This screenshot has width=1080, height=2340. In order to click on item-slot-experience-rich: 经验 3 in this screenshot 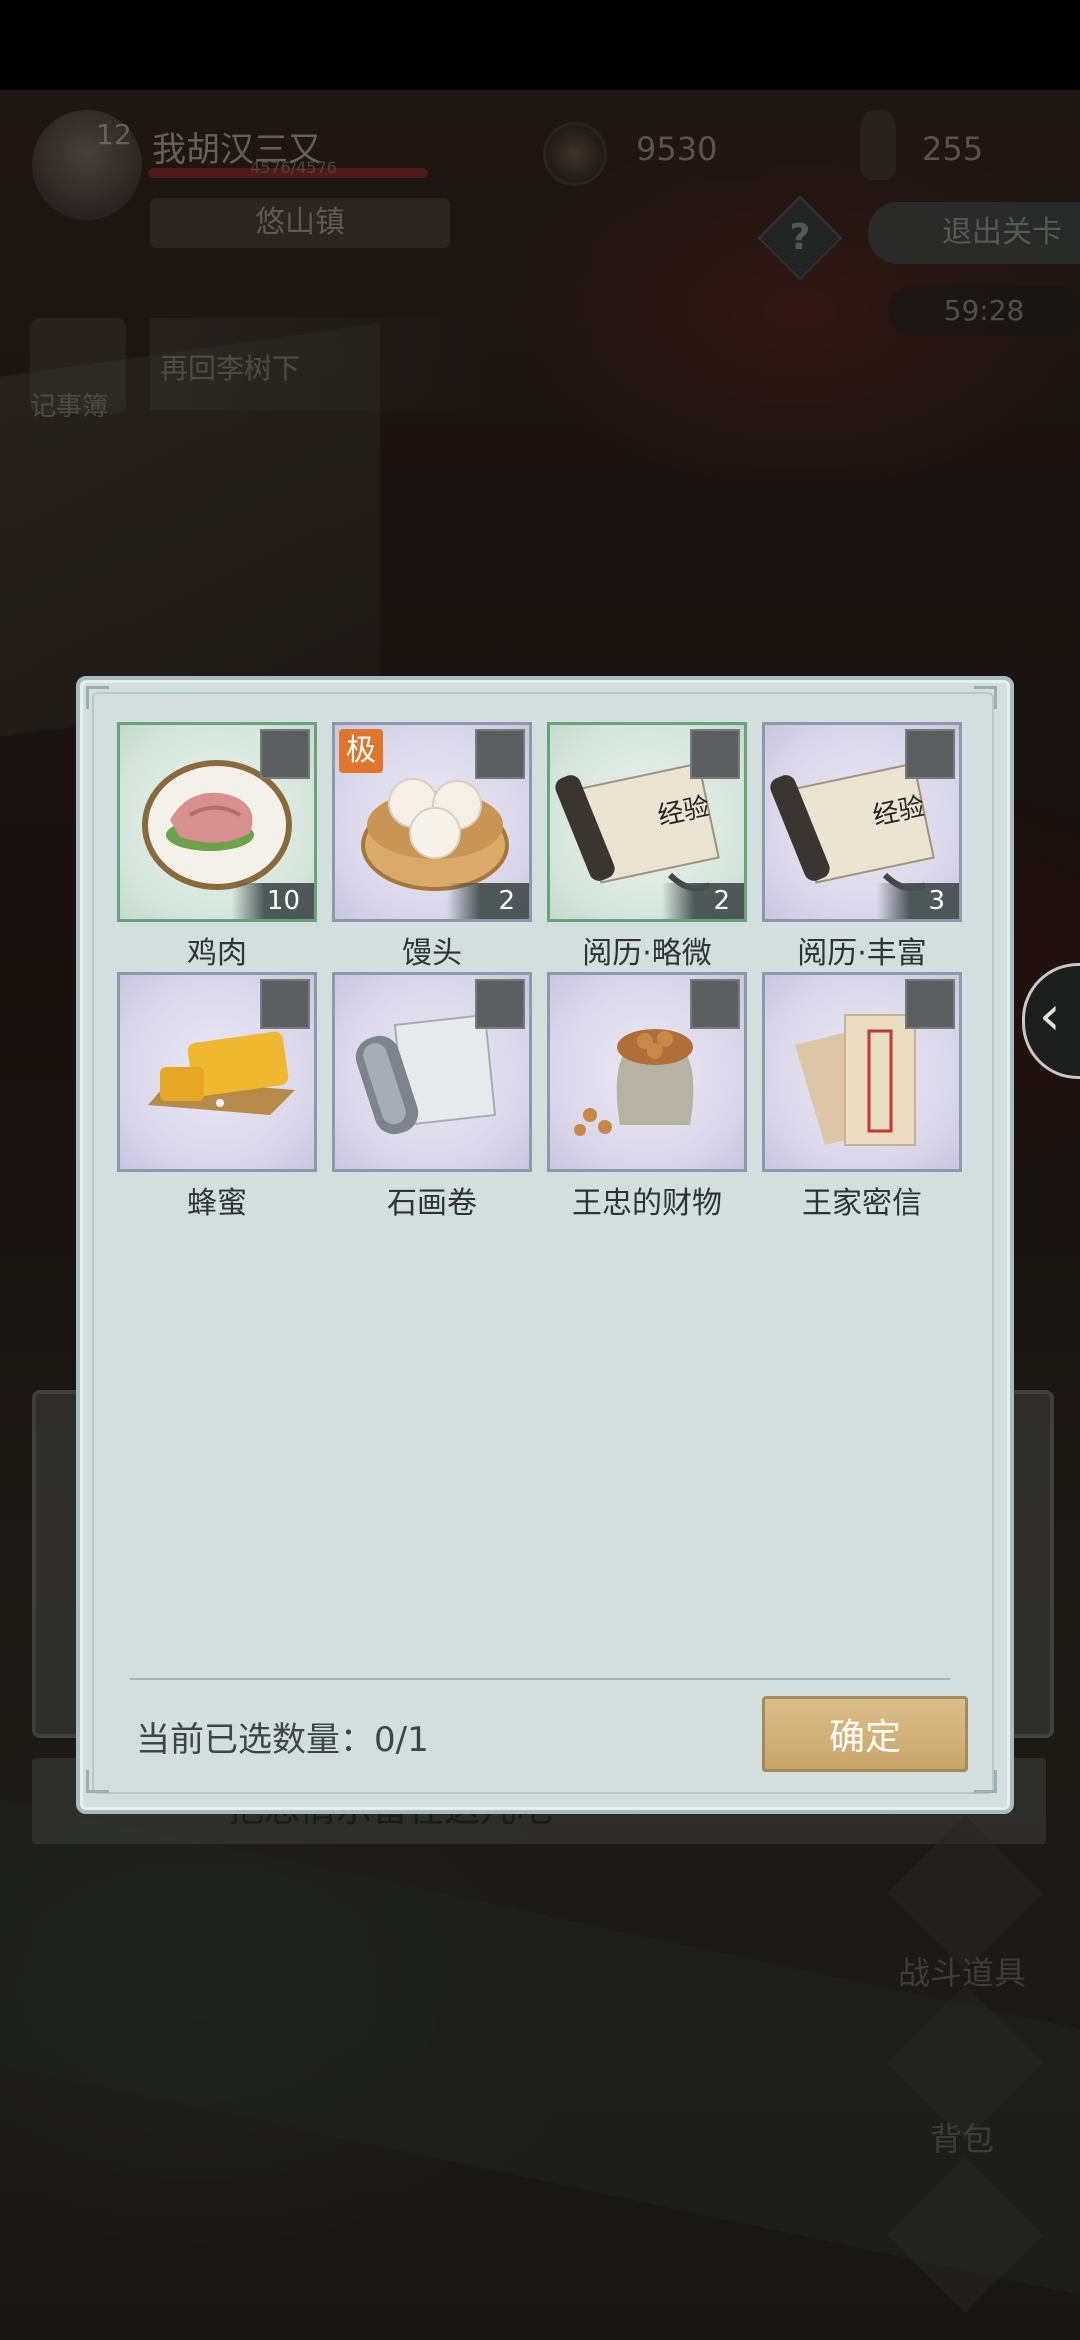, I will do `click(862, 822)`.